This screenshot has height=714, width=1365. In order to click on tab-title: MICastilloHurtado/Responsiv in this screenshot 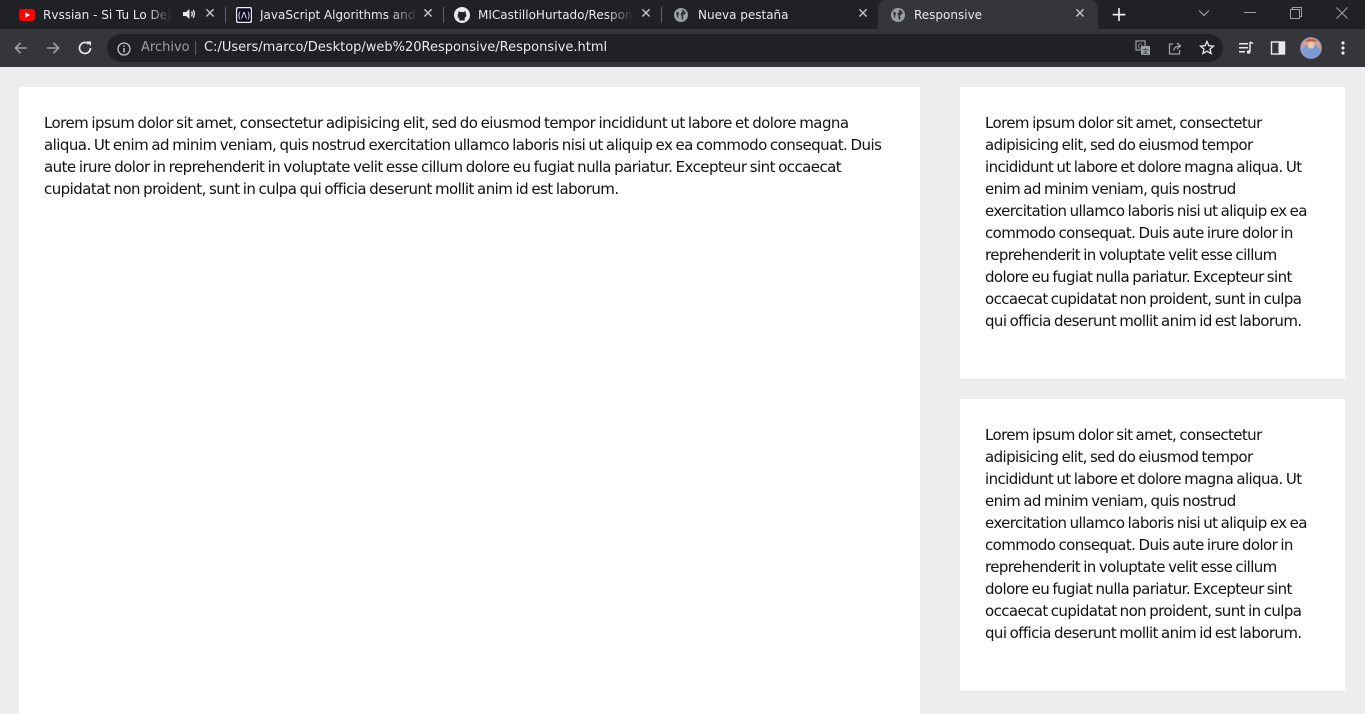, I will do `click(556, 14)`.